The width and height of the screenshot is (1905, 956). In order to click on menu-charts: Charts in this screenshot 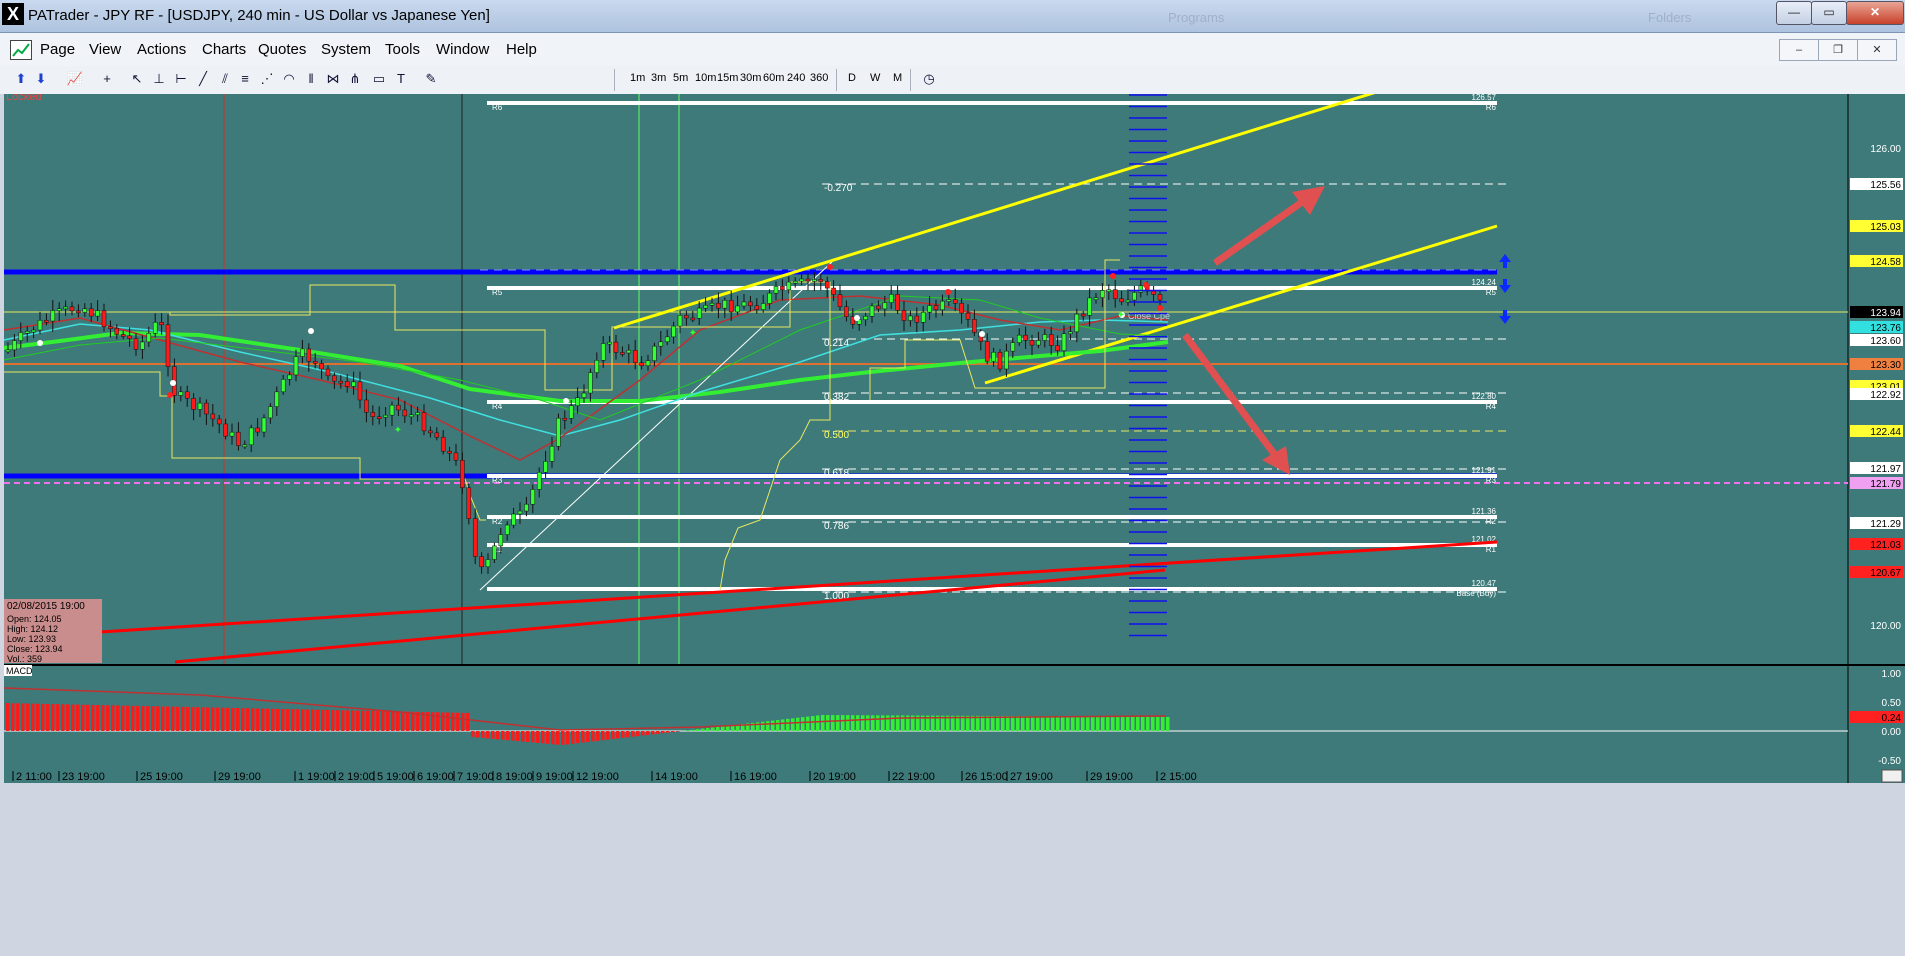, I will do `click(224, 49)`.